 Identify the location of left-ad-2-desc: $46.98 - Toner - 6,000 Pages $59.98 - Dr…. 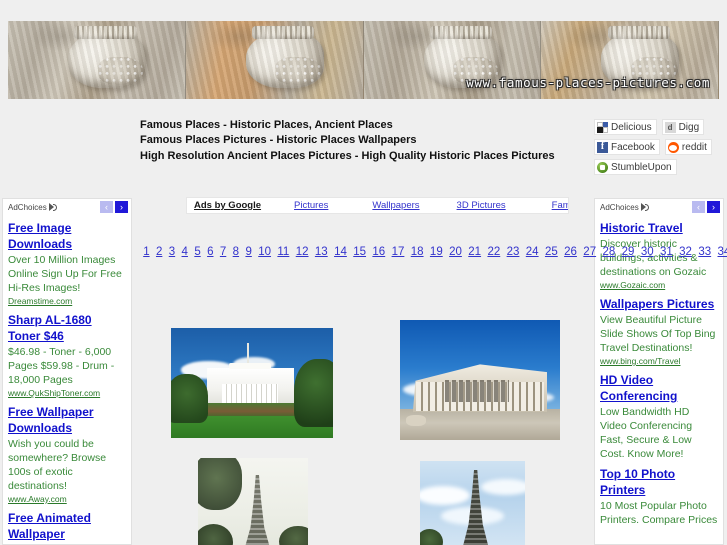
(61, 366).